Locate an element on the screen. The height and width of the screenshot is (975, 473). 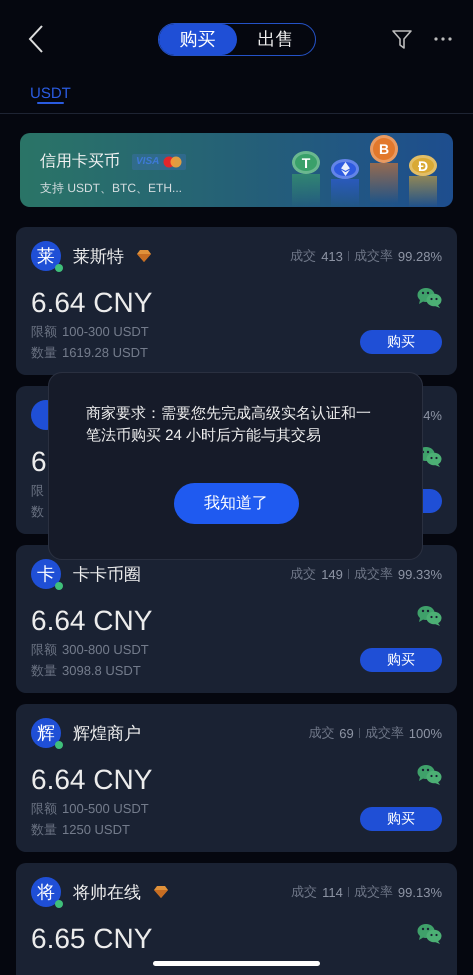
amount-value: 3098.8 USDT is located at coordinates (101, 671).